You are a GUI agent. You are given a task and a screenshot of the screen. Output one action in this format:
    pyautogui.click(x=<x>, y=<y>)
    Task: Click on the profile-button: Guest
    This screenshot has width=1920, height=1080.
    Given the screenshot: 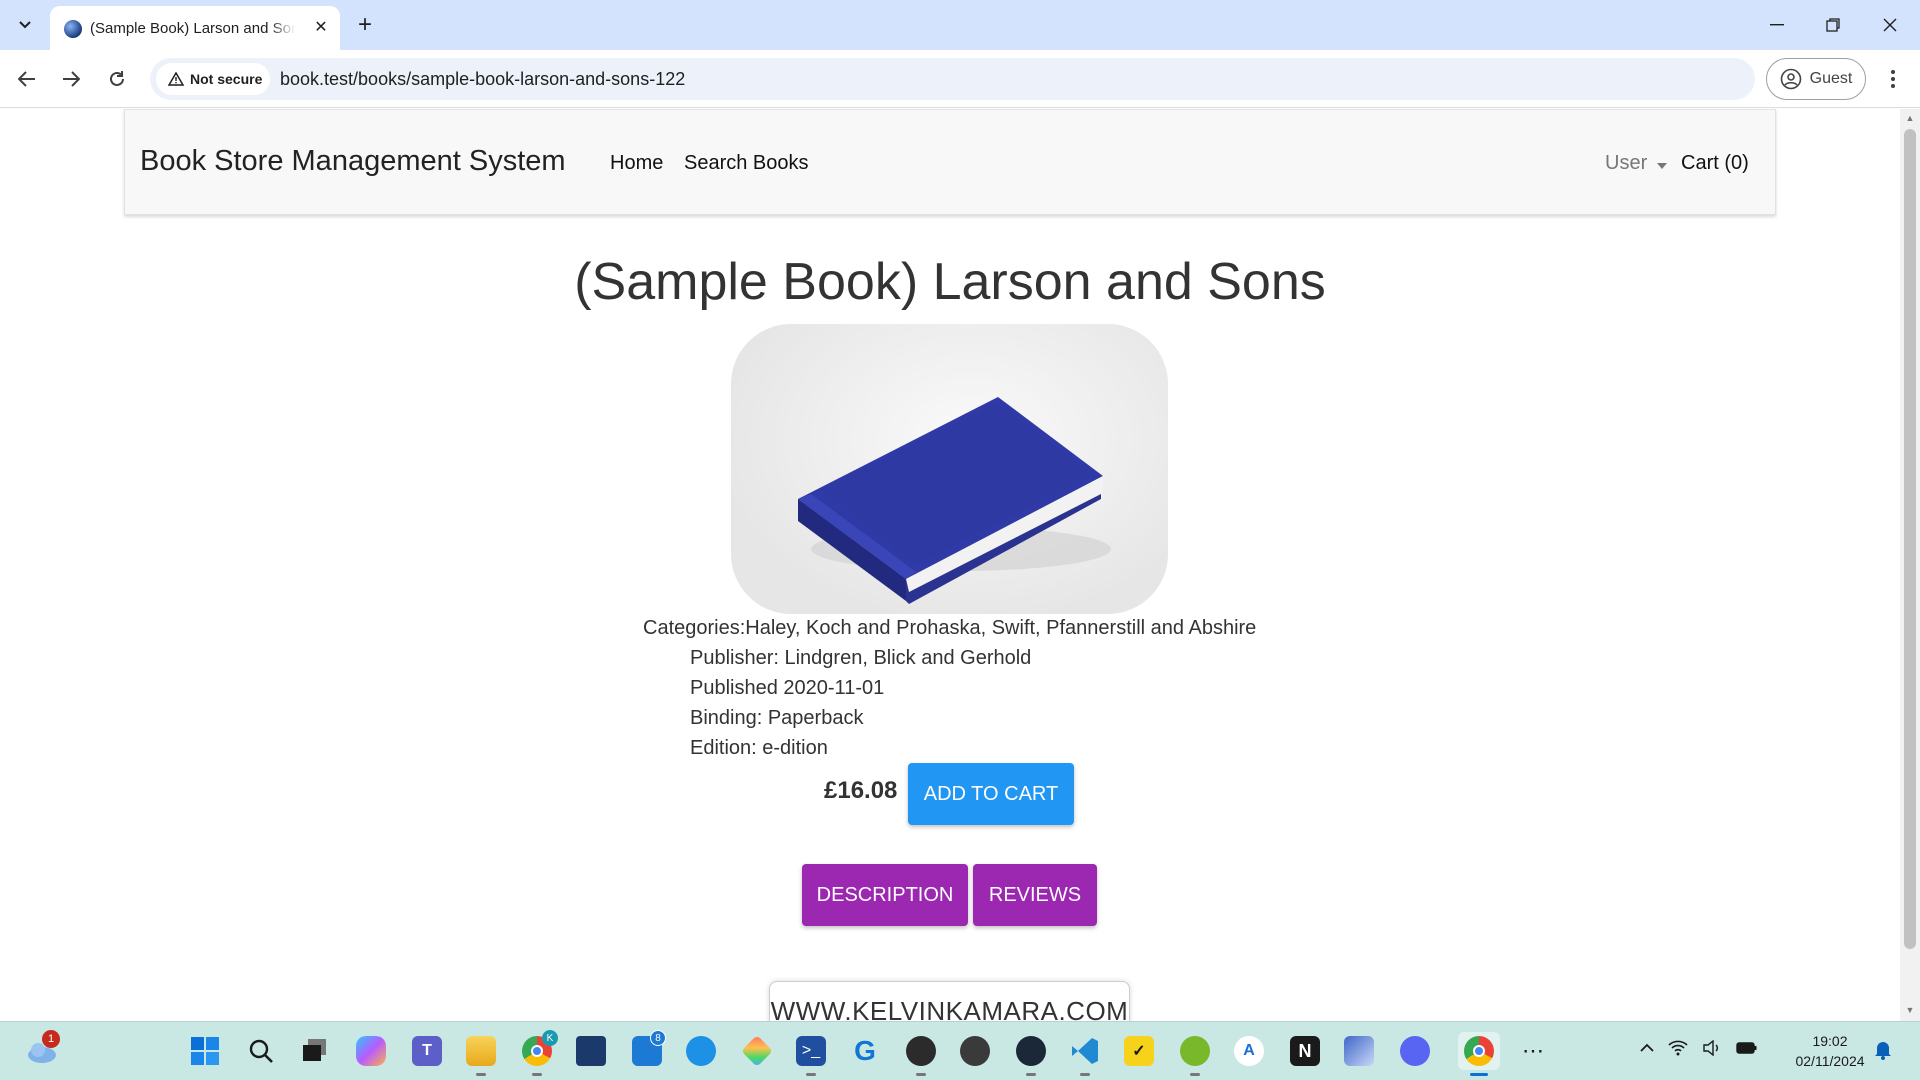 What is the action you would take?
    pyautogui.click(x=1816, y=79)
    